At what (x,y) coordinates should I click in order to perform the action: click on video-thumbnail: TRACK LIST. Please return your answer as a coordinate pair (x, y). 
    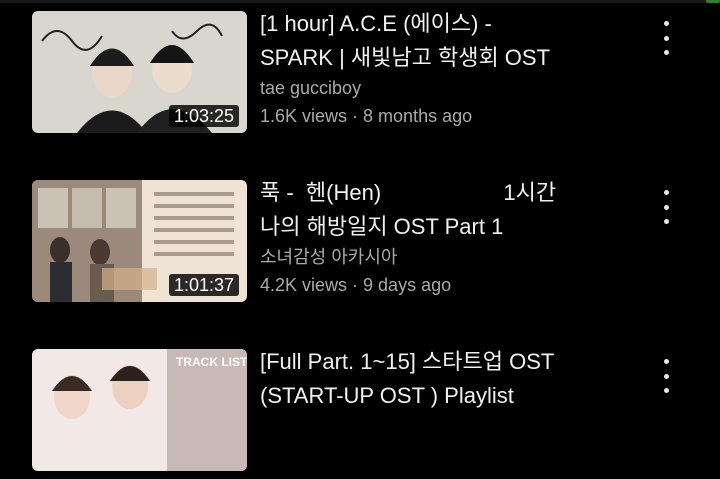
    Looking at the image, I should click on (139, 410).